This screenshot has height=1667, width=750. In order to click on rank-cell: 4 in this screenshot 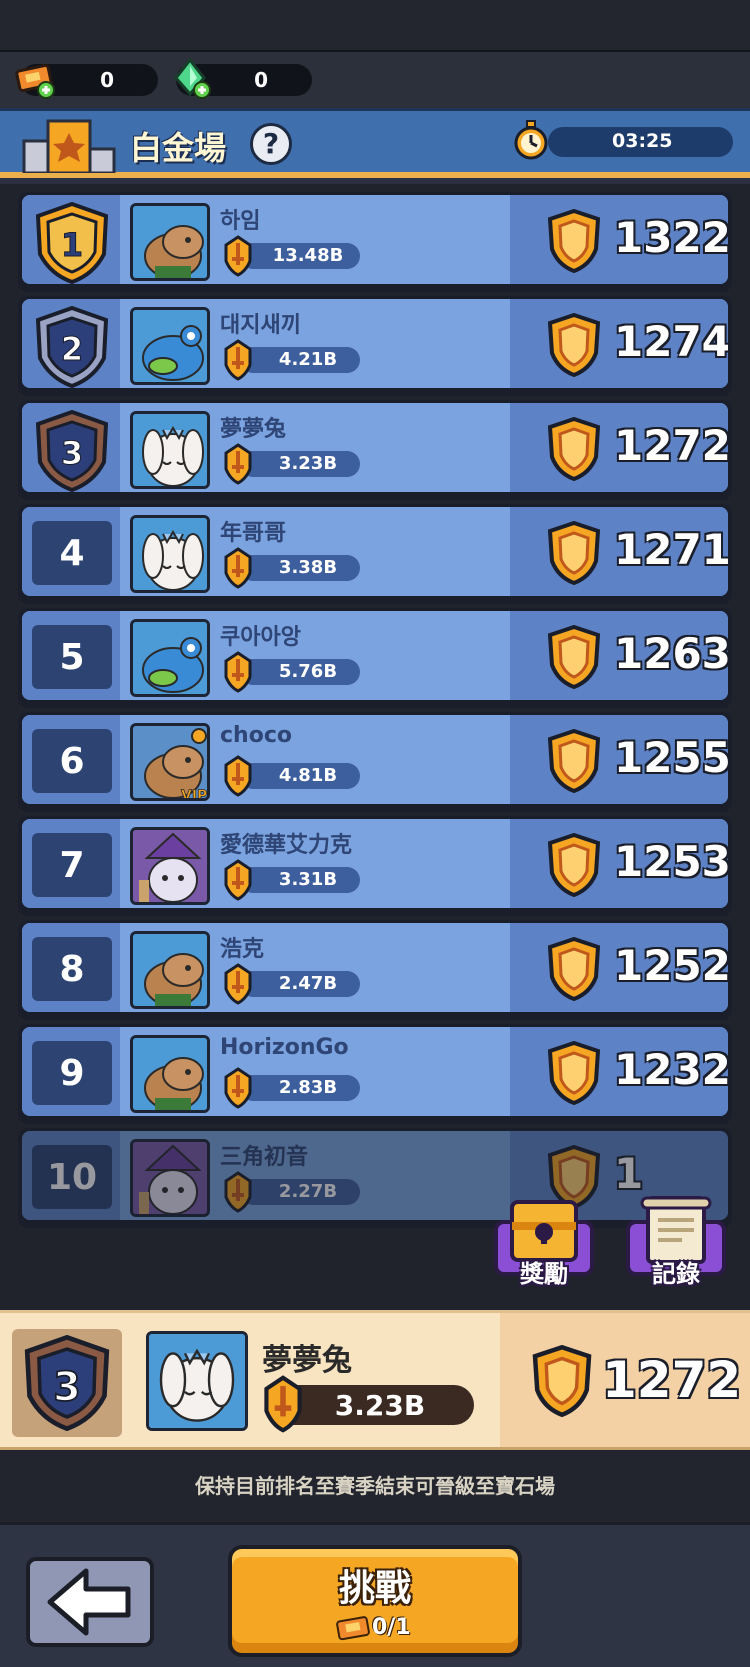, I will do `click(71, 551)`.